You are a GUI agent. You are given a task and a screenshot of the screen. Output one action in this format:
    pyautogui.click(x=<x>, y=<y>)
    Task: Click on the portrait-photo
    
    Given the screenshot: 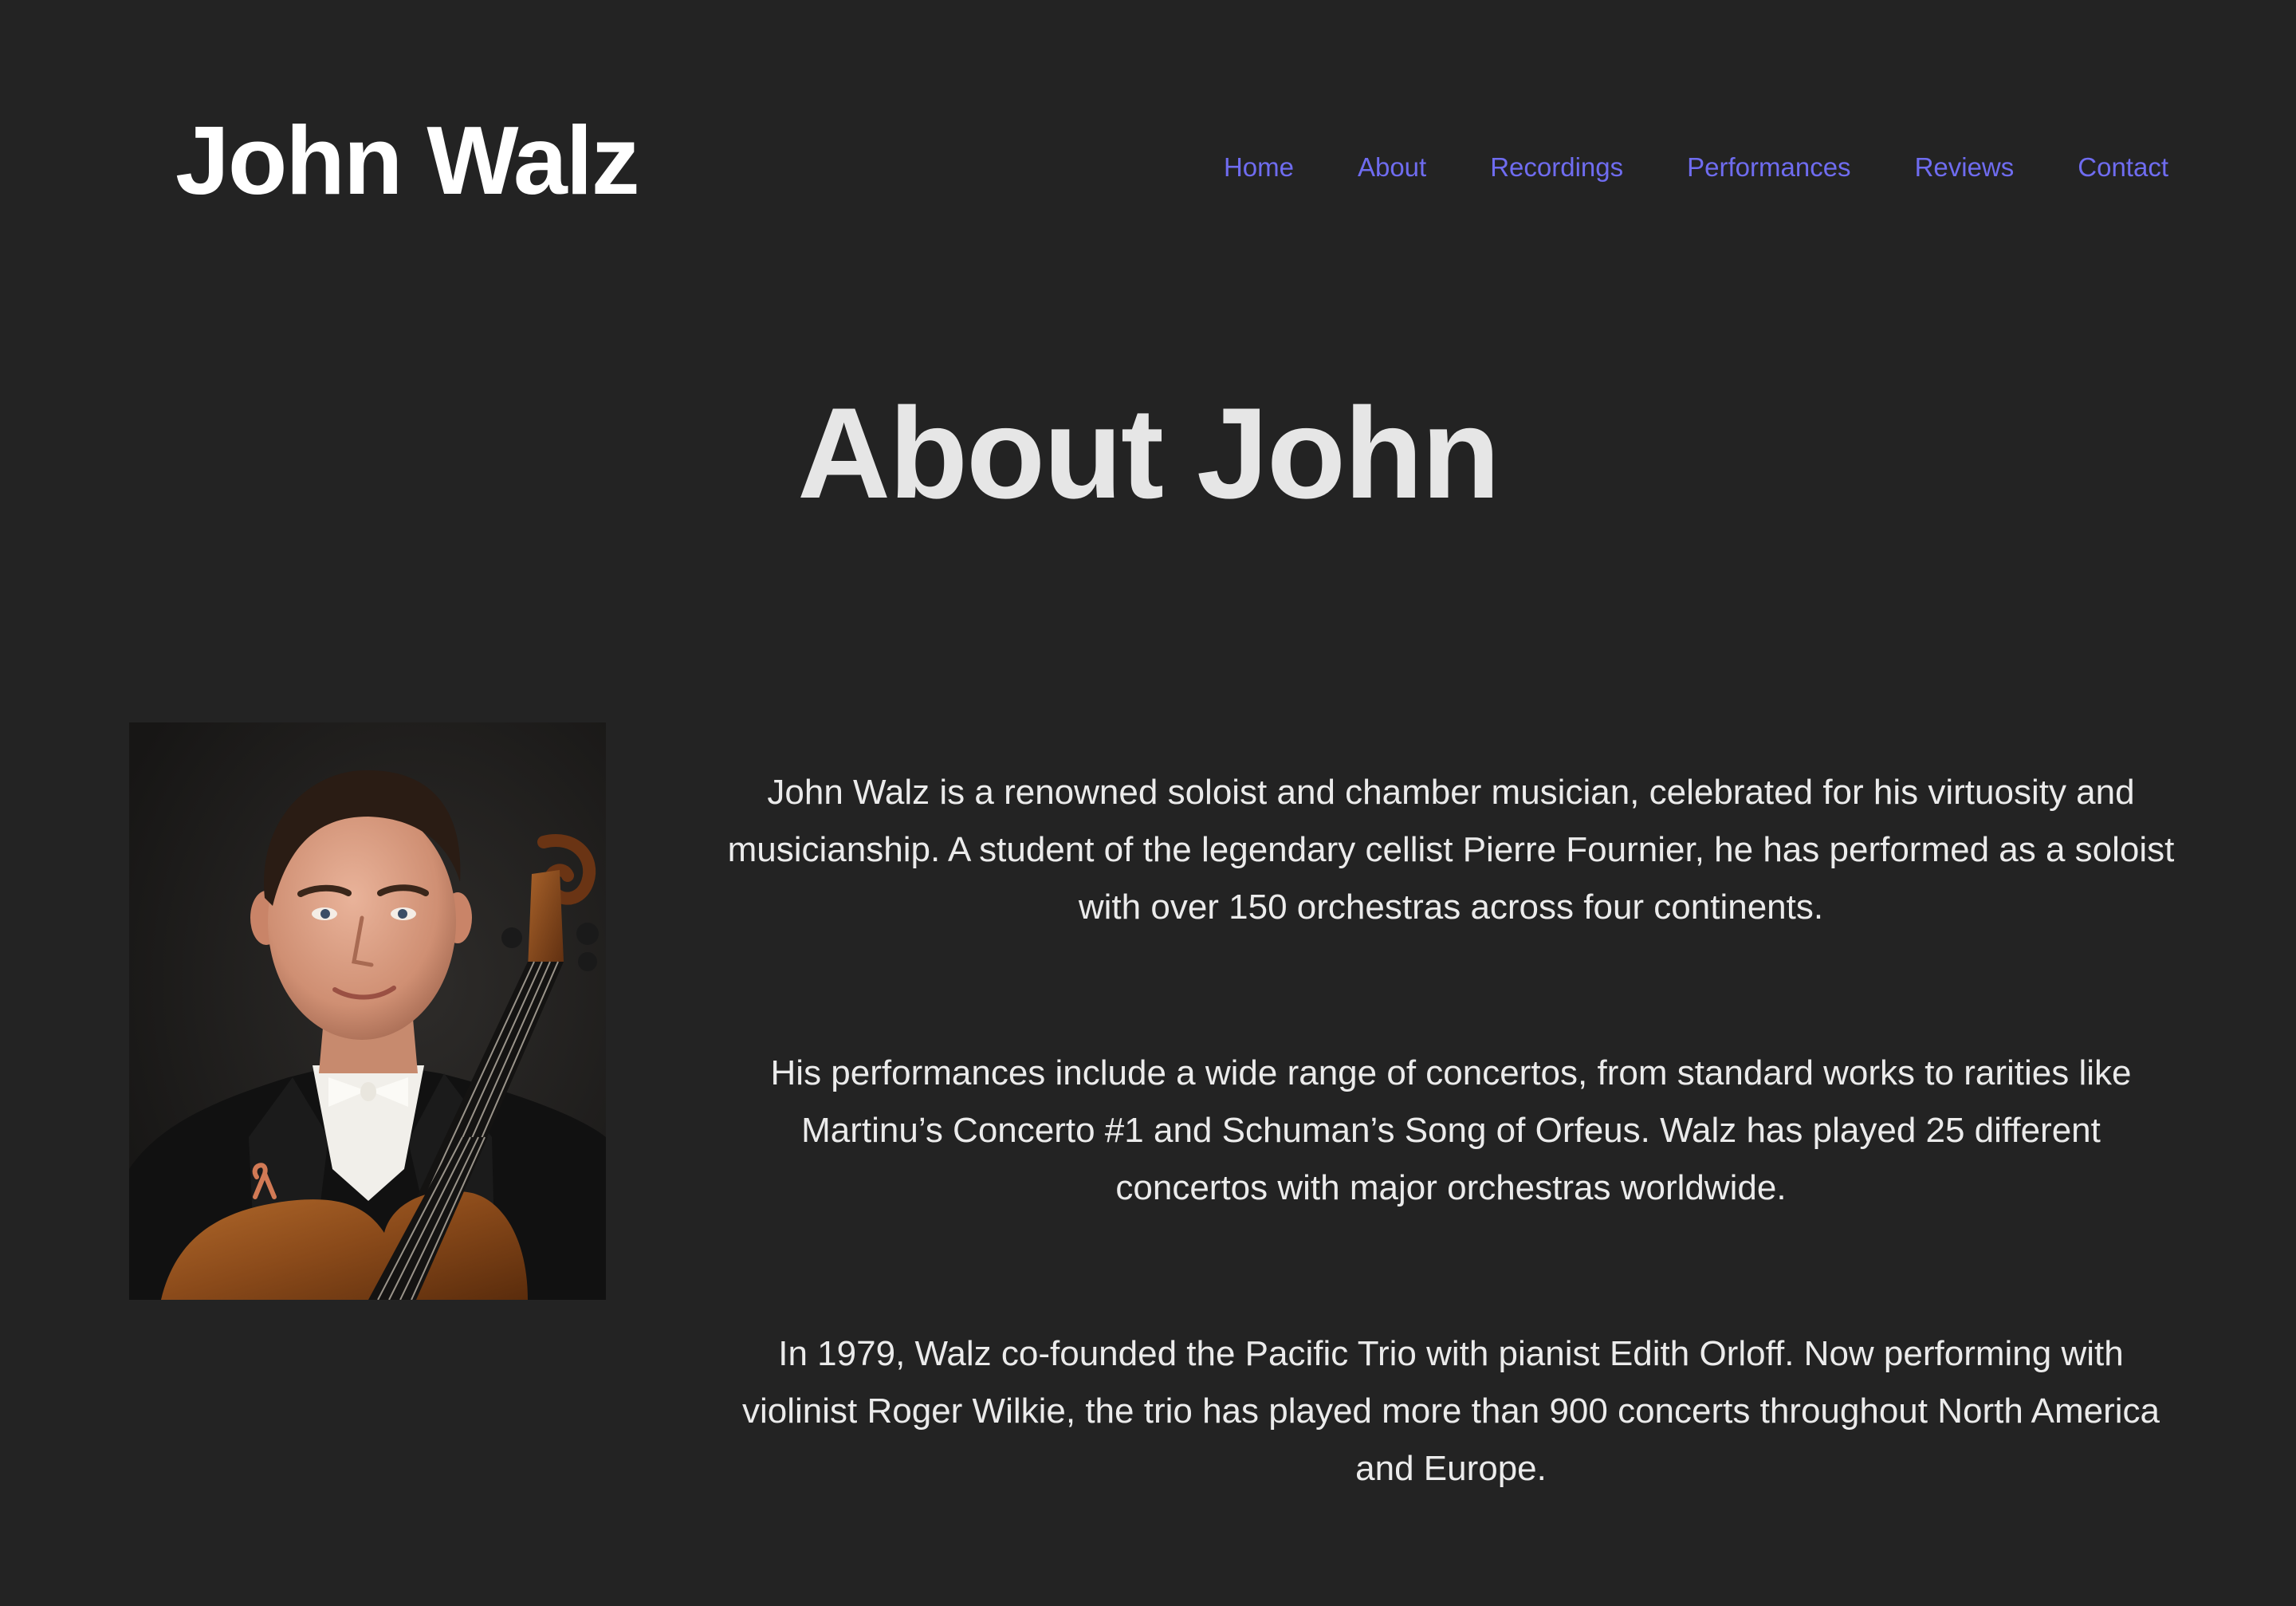 What is the action you would take?
    pyautogui.click(x=367, y=1011)
    